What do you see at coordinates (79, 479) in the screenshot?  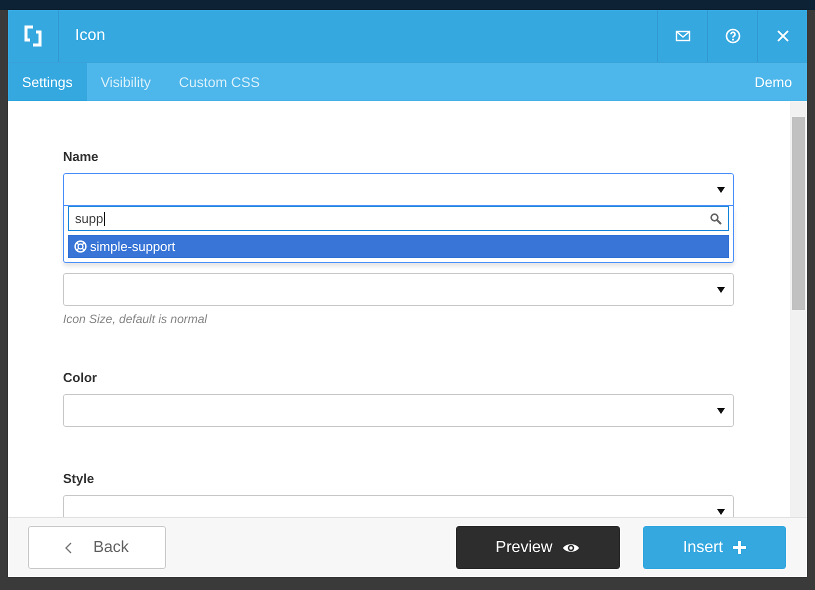 I see `field-label: Style` at bounding box center [79, 479].